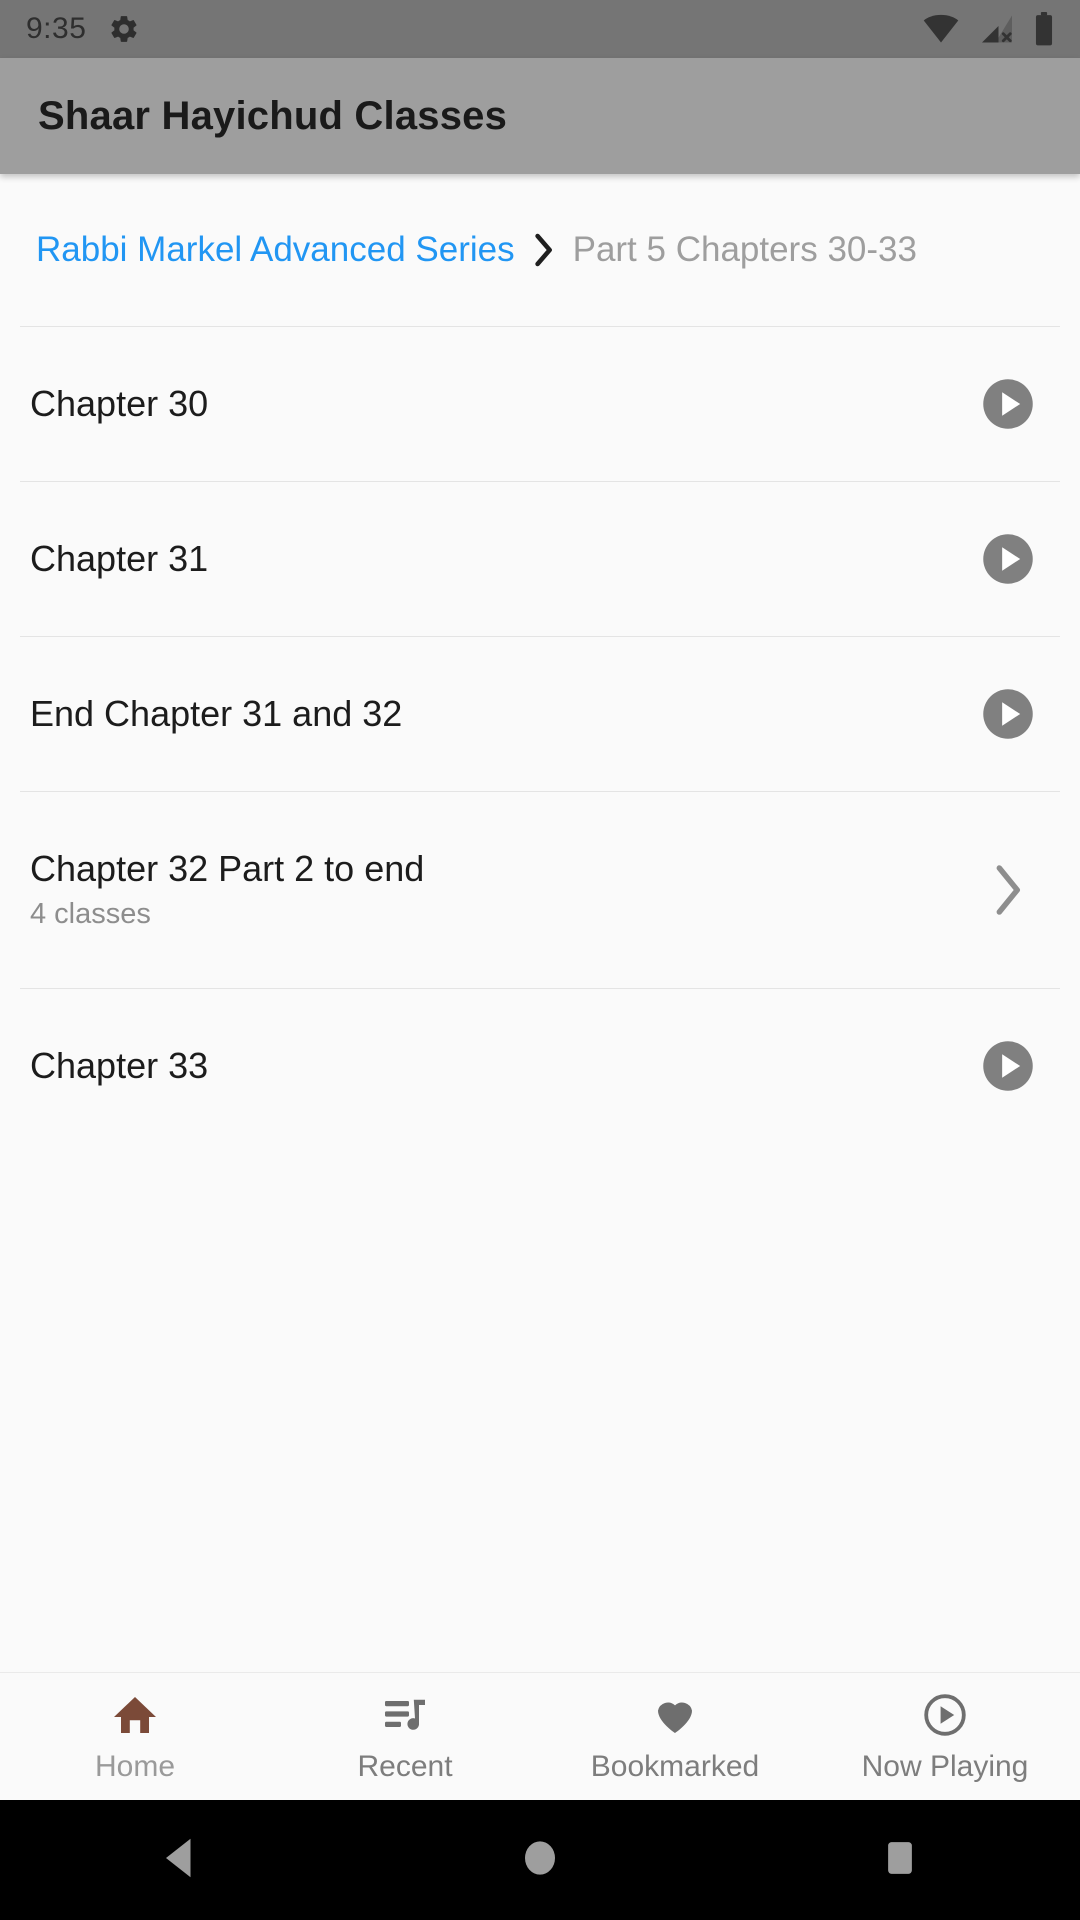 This screenshot has height=1920, width=1080. I want to click on app-bar: Shaar Hayichud Classes, so click(540, 116).